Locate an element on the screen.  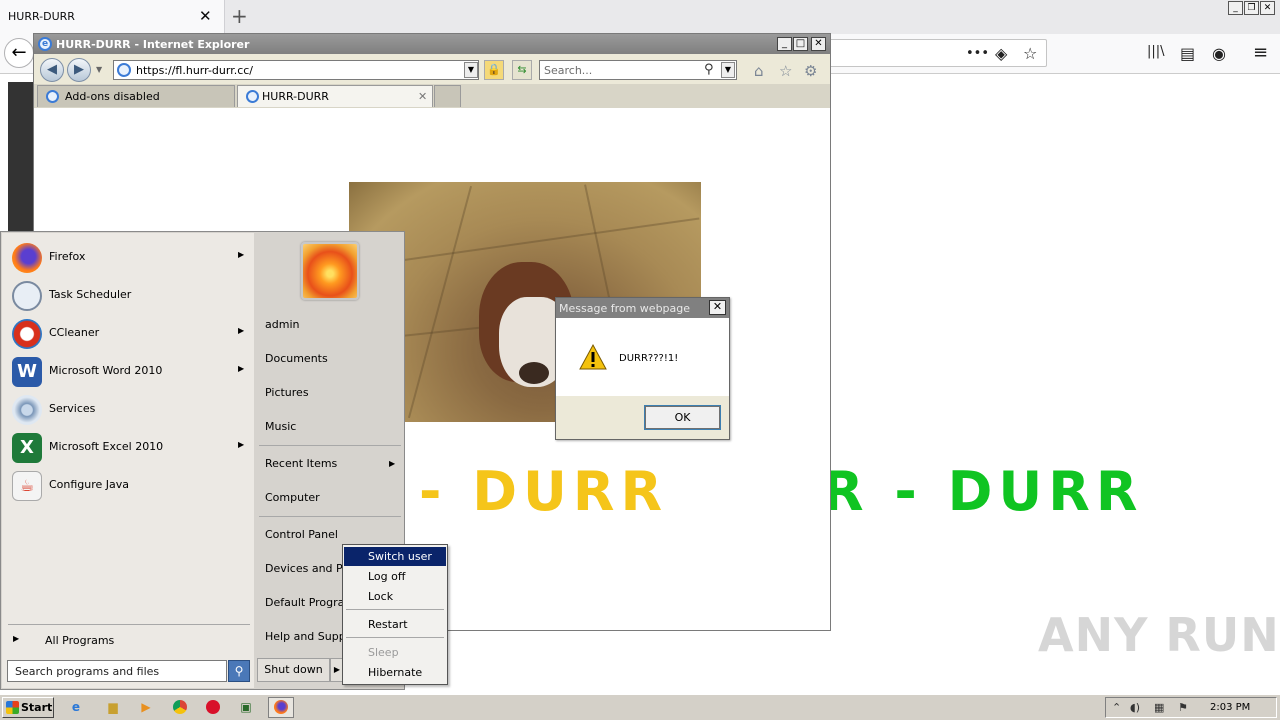
close-window-button: ✕ is located at coordinates (1267, 8).